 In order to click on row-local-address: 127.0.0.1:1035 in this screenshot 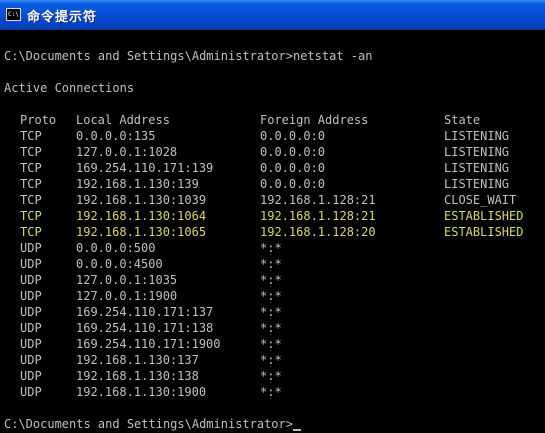, I will do `click(127, 280)`.